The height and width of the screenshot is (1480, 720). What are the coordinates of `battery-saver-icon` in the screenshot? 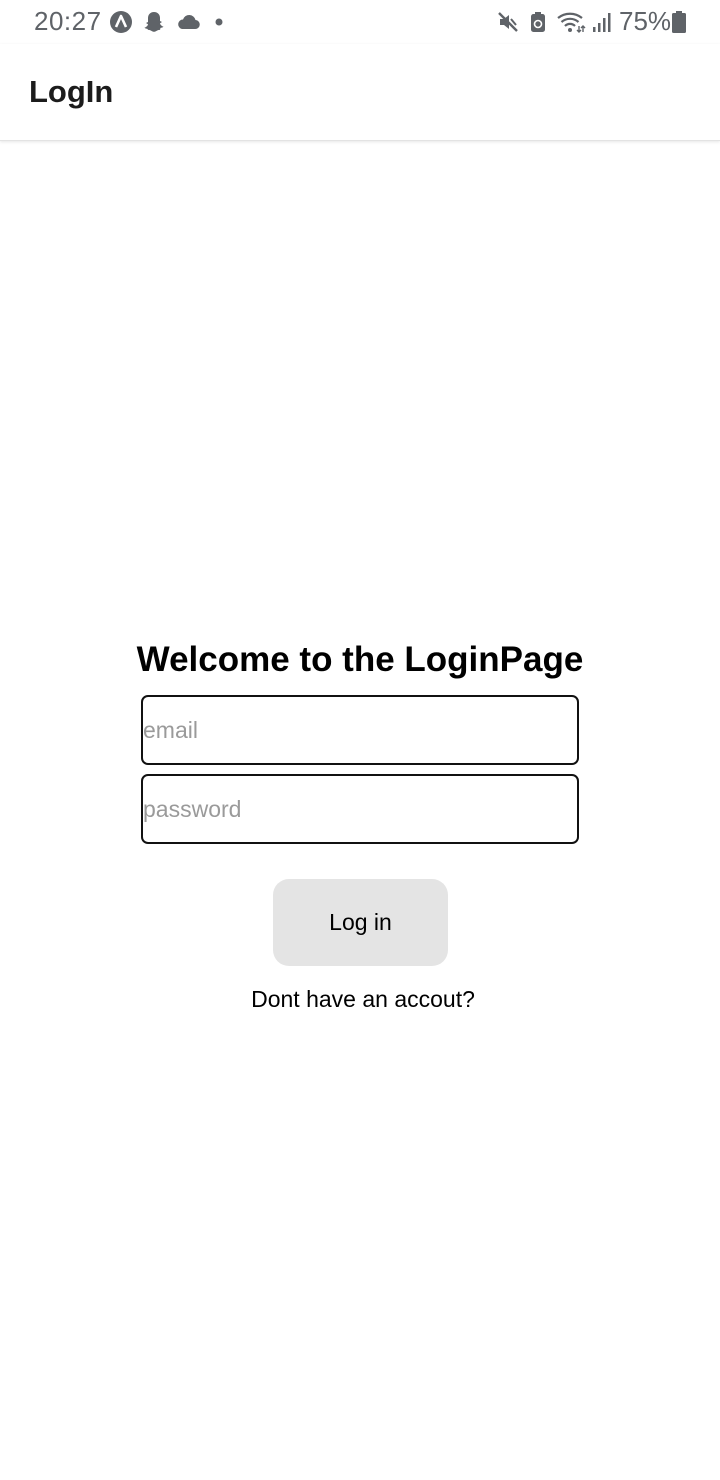 It's located at (538, 22).